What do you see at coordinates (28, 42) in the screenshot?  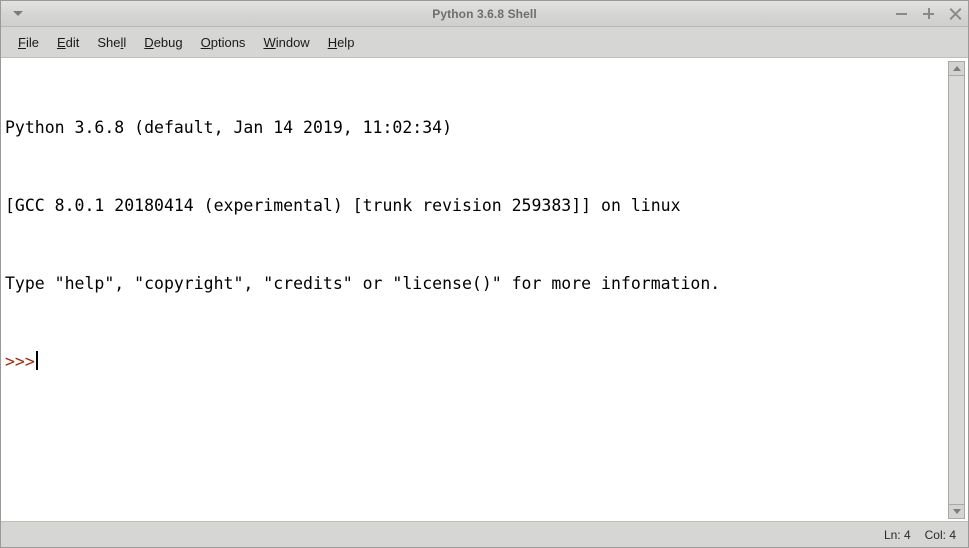 I see `menu-item-file: File` at bounding box center [28, 42].